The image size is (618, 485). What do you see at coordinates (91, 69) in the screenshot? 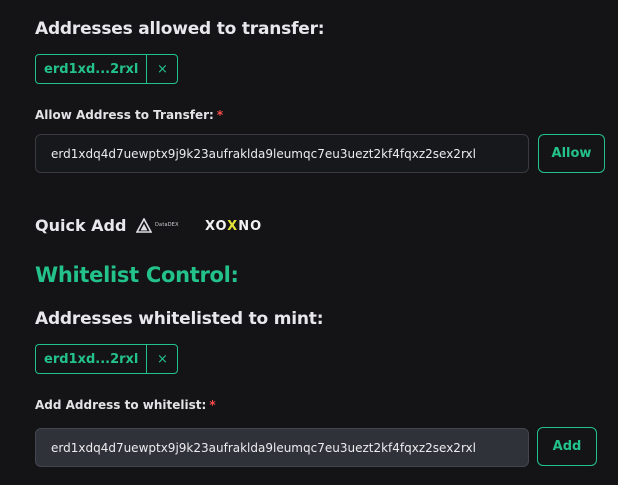
I see `transfer-chip-label: erd1xd...2rxl` at bounding box center [91, 69].